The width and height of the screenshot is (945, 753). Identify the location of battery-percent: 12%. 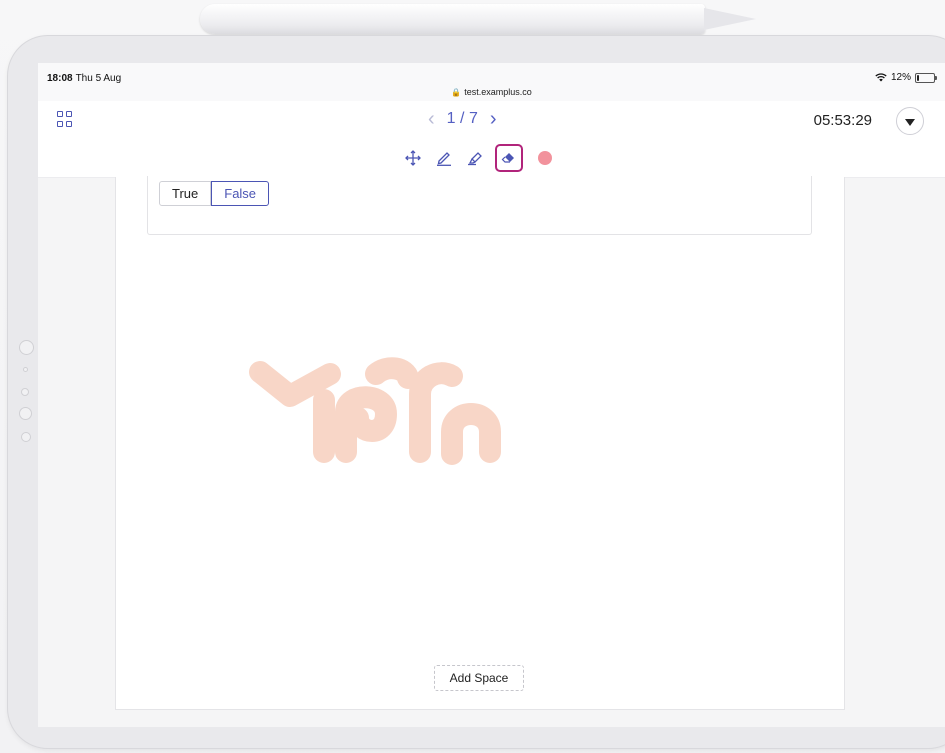
(900, 77).